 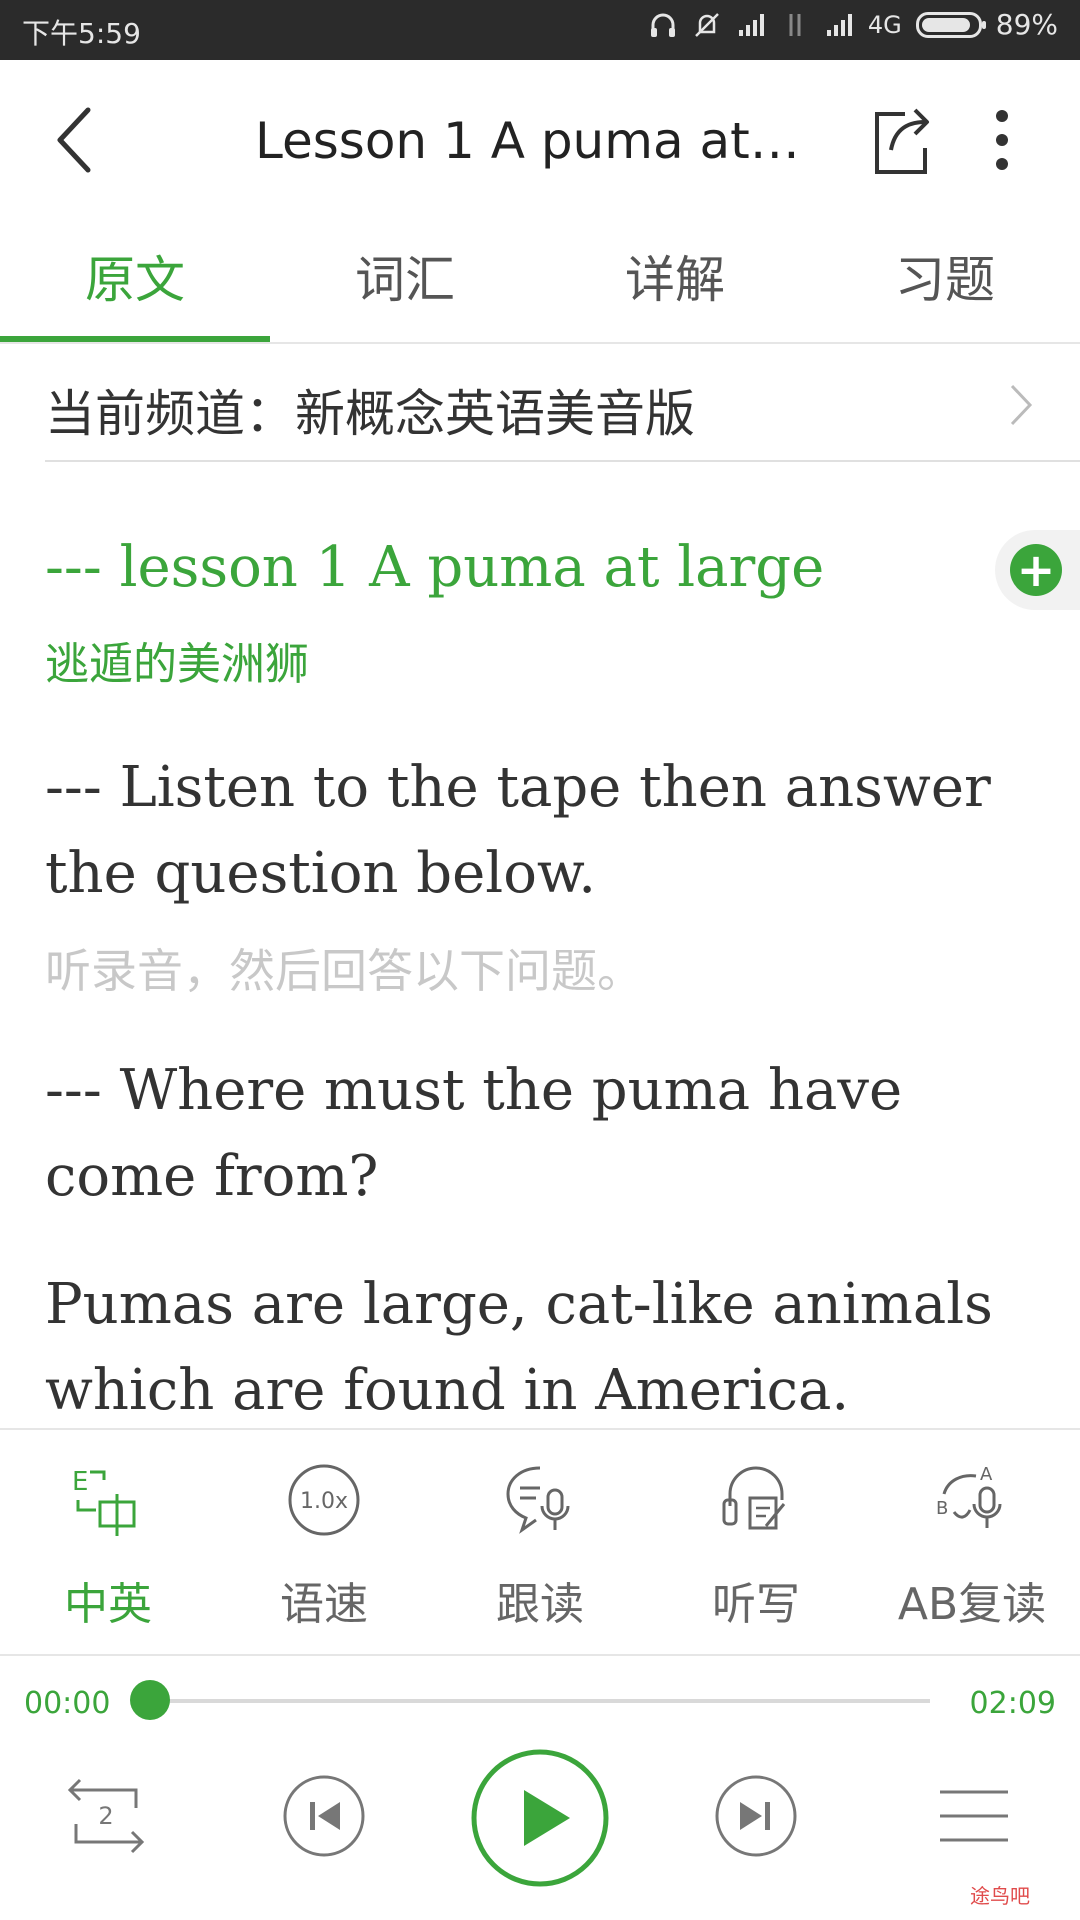 I want to click on battery-icon, so click(x=950, y=24).